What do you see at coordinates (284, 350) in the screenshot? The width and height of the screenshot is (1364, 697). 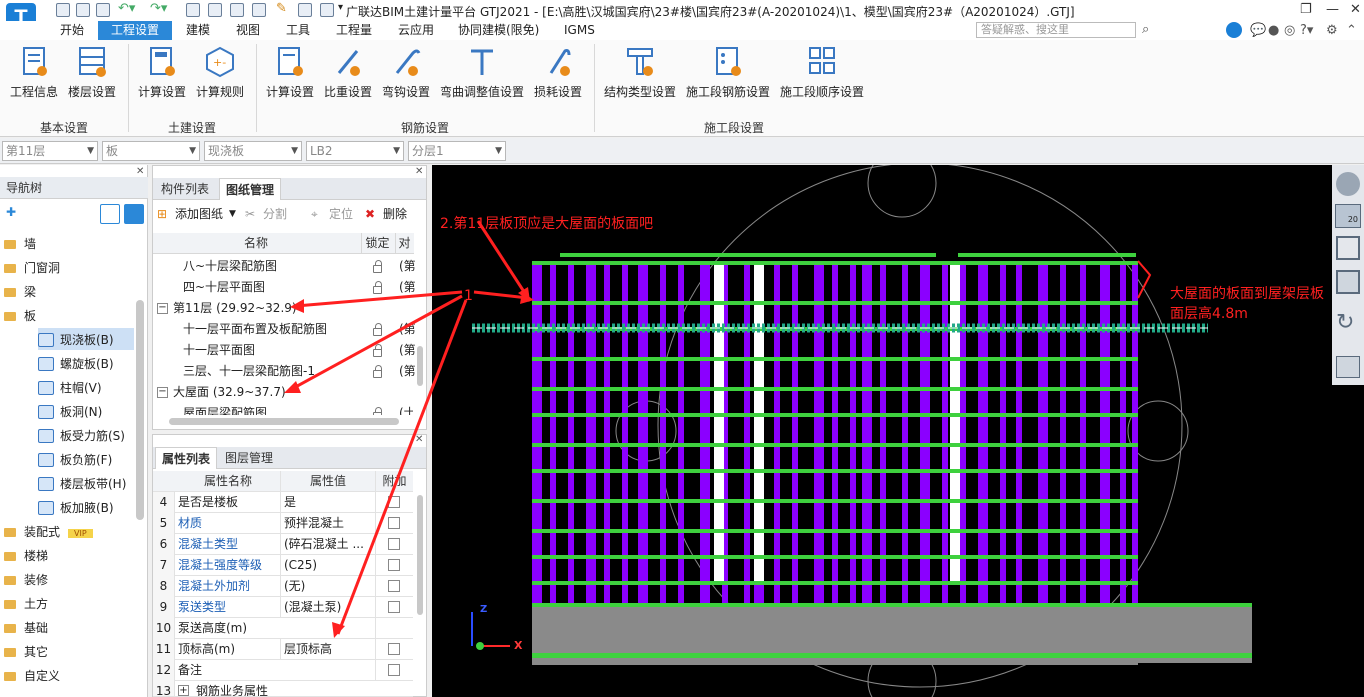 I see `drawing-row: 十一层平面图 (第` at bounding box center [284, 350].